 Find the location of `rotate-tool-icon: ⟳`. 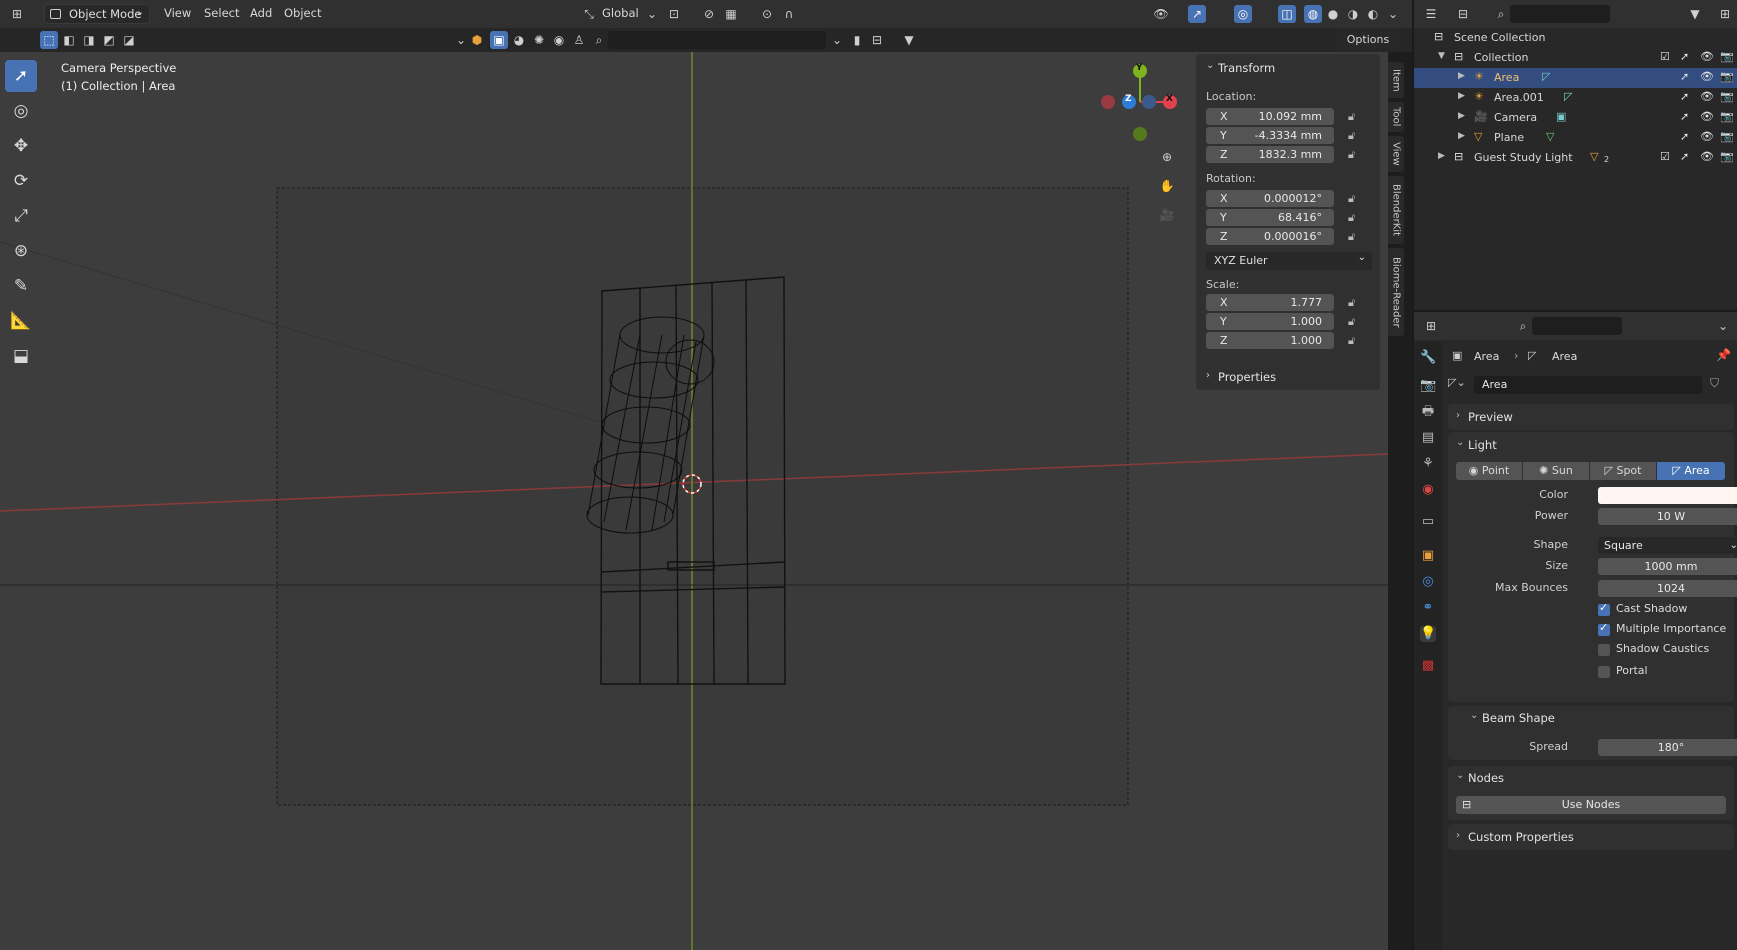

rotate-tool-icon: ⟳ is located at coordinates (21, 181).